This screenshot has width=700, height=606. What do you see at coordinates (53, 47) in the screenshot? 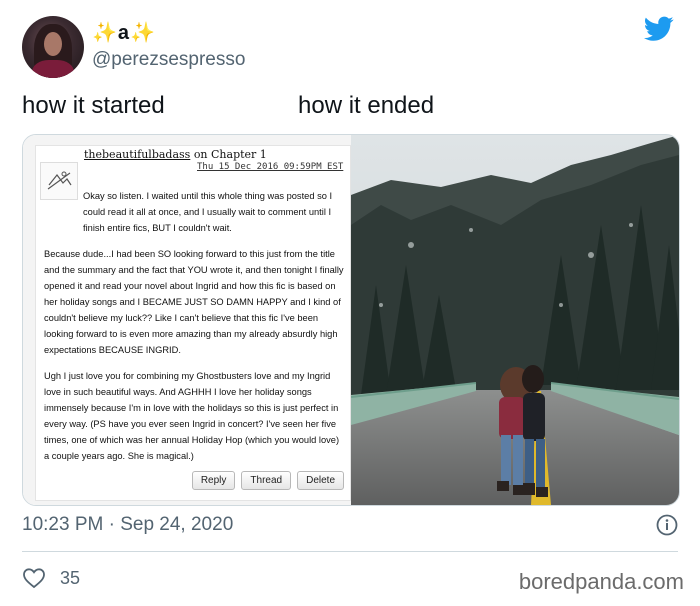
I see `avatar` at bounding box center [53, 47].